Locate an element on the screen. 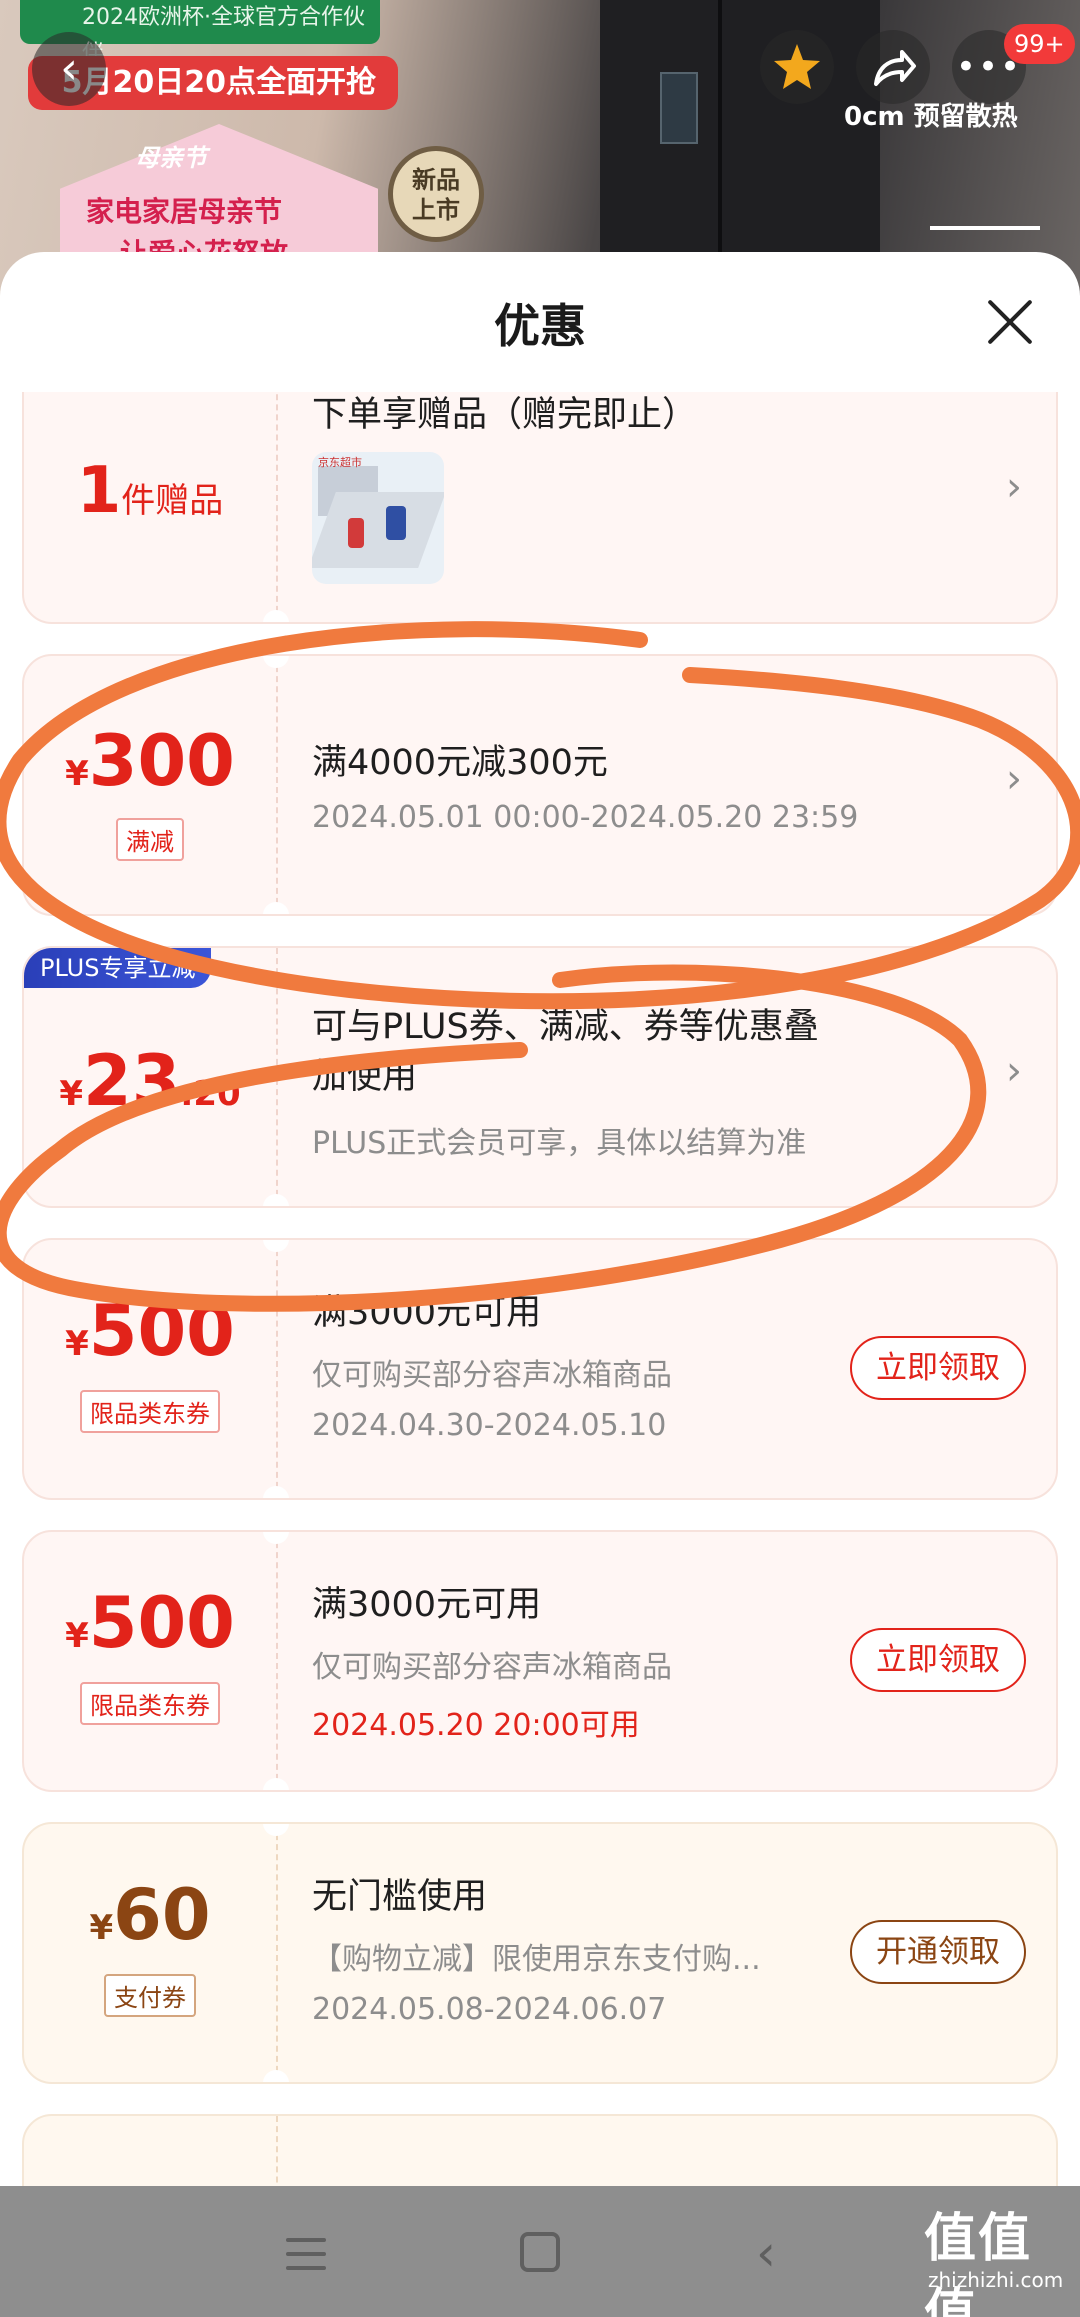  fridge-door-gap is located at coordinates (720, 130).